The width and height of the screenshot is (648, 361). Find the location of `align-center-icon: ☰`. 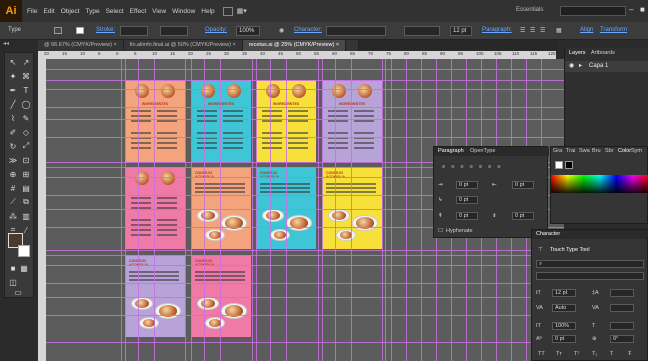

align-center-icon: ☰ is located at coordinates (532, 30).